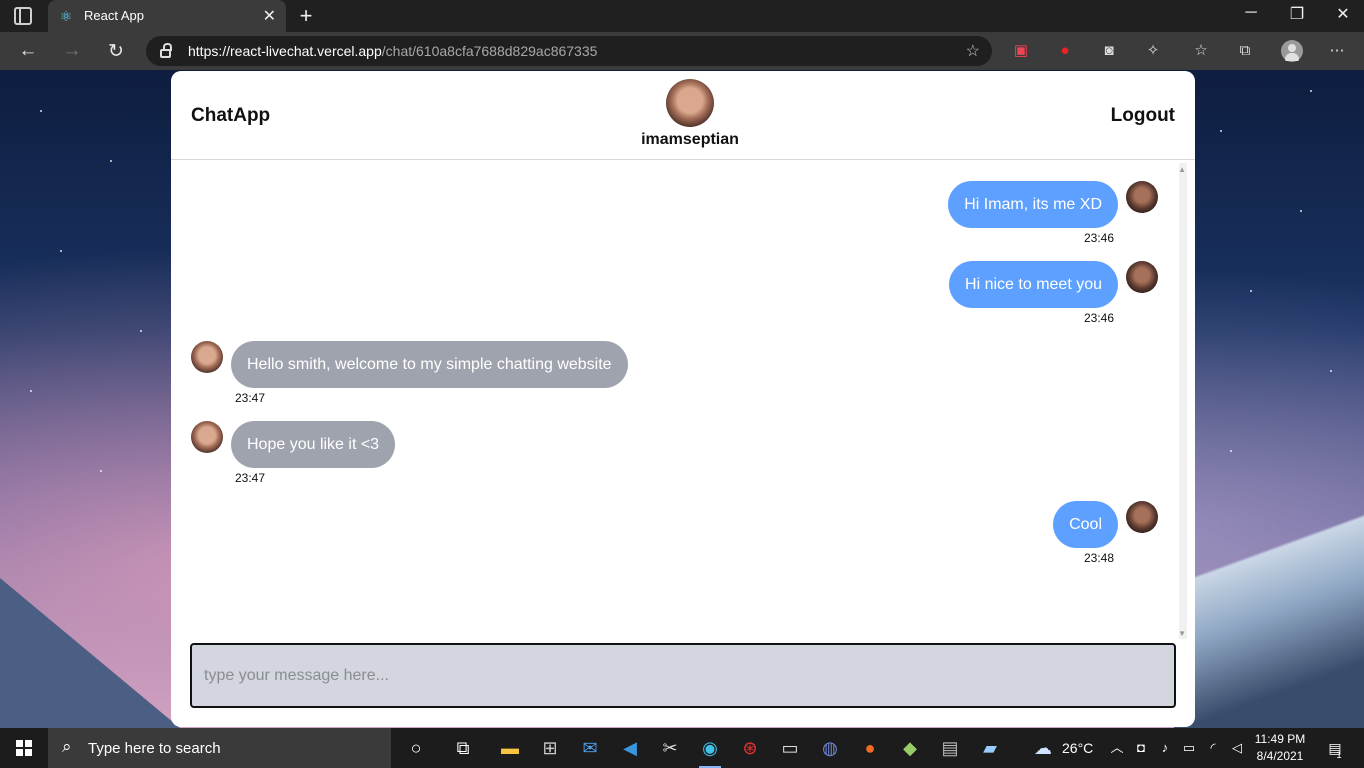 This screenshot has height=768, width=1364. I want to click on brand-title: ChatApp, so click(230, 116).